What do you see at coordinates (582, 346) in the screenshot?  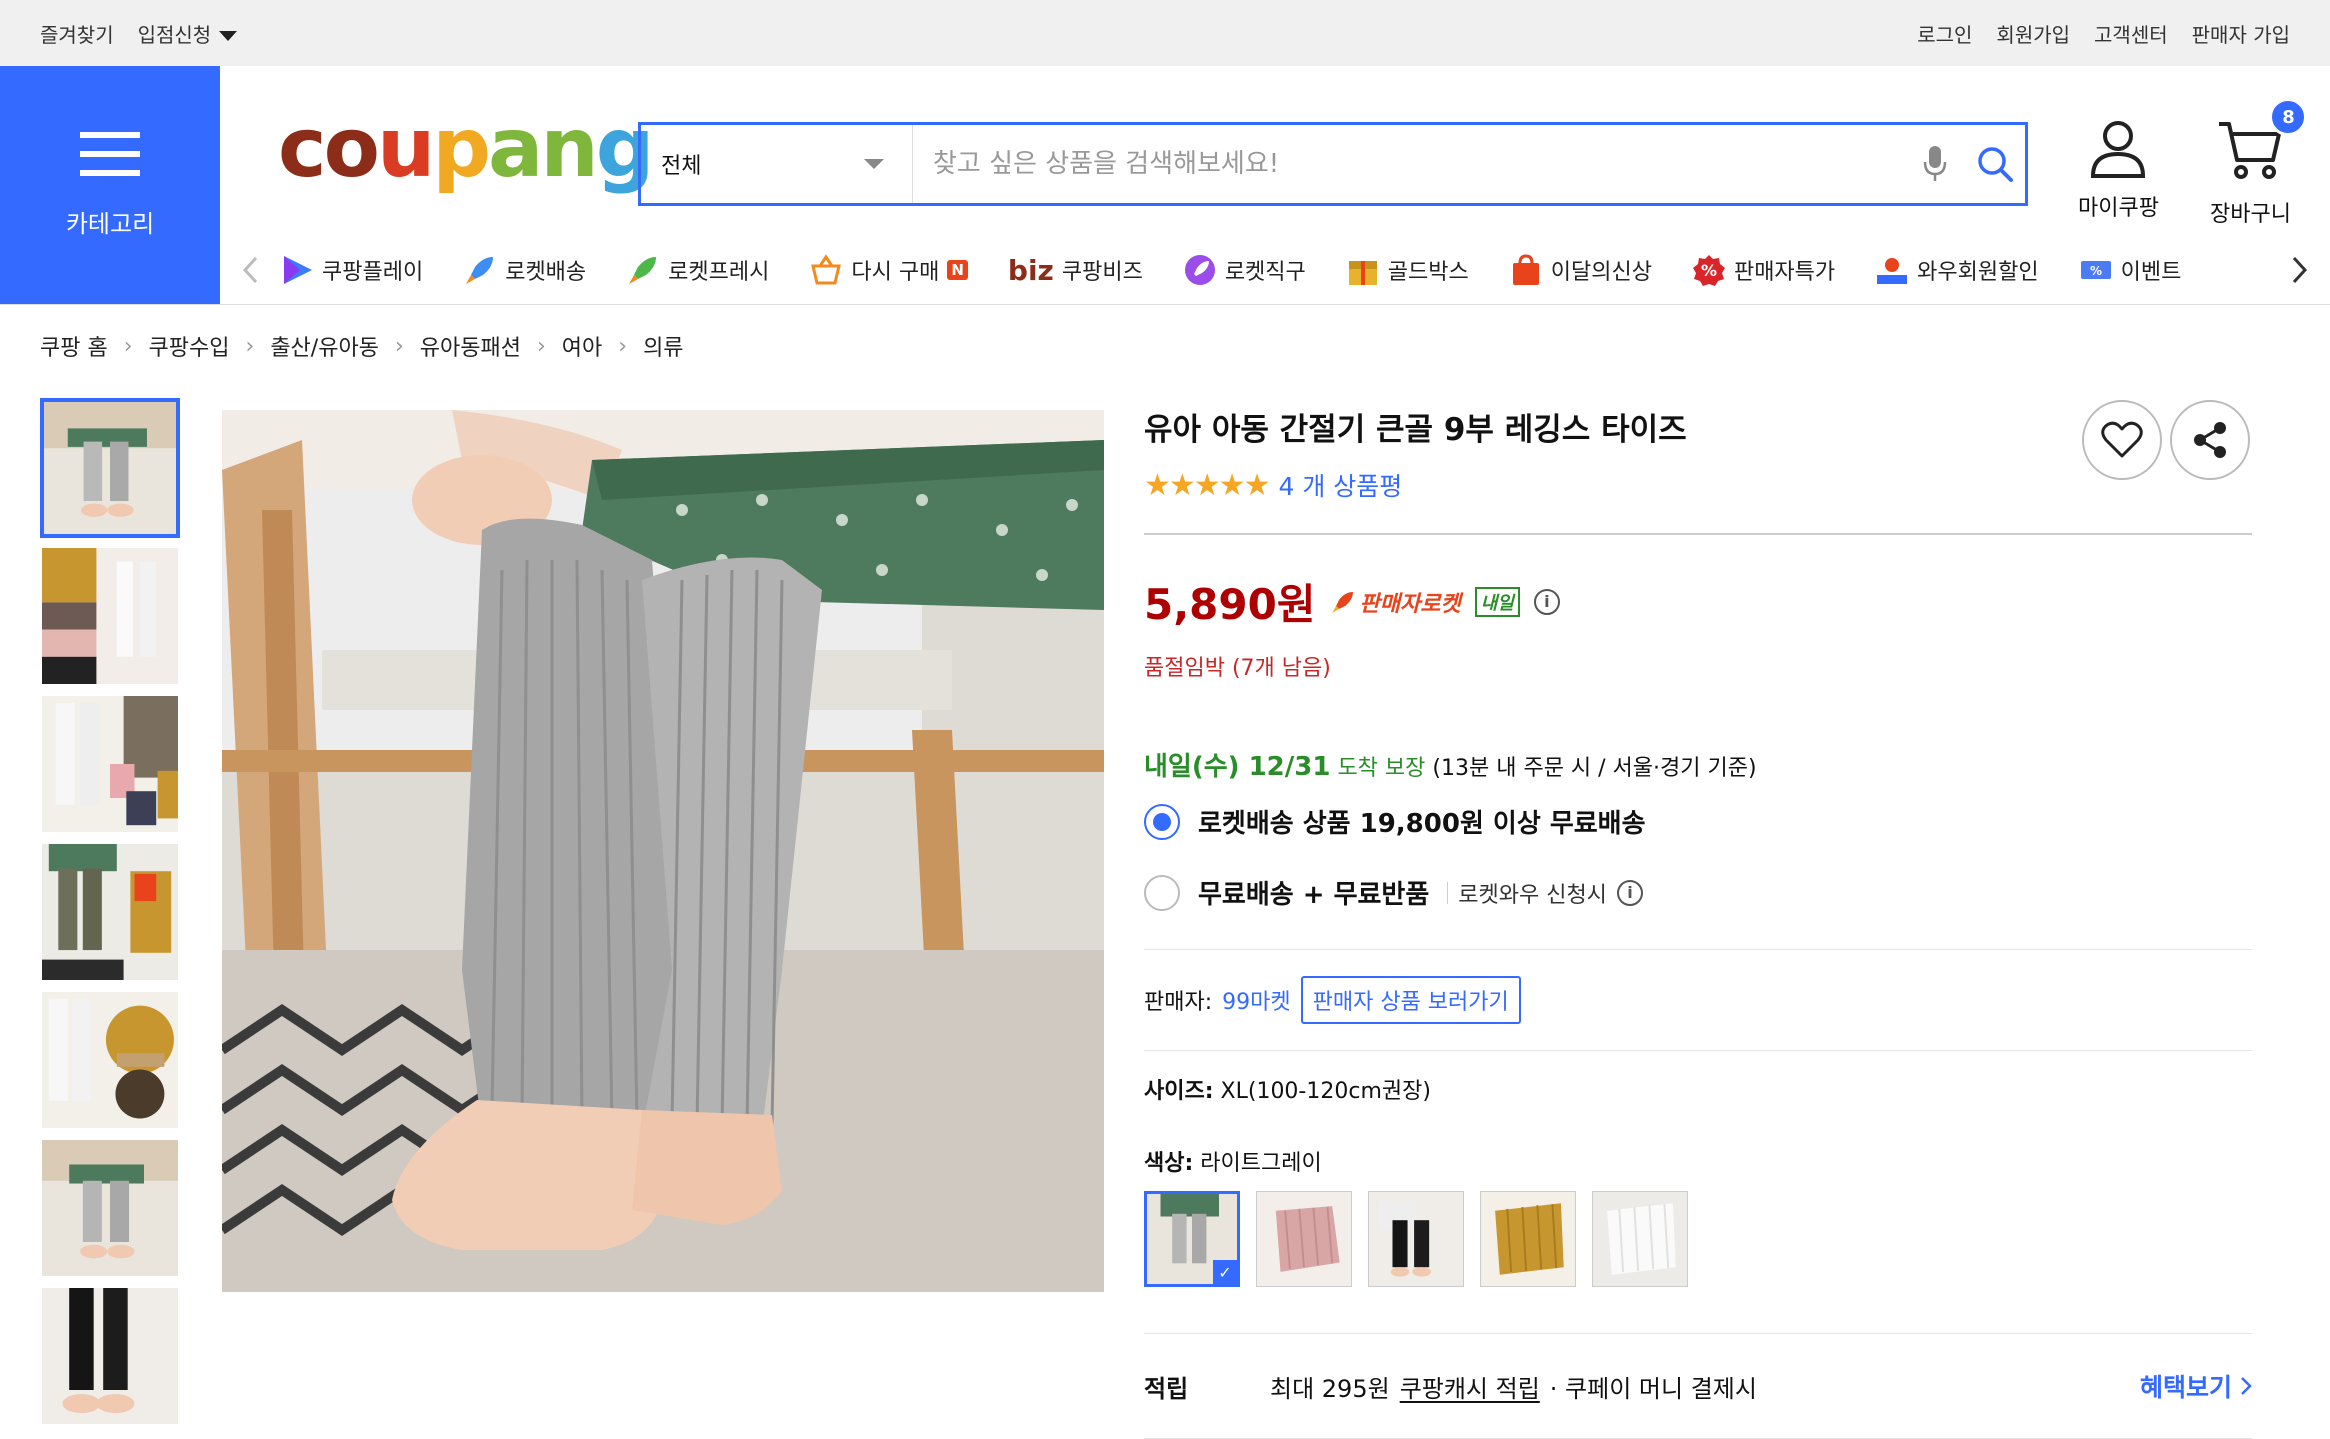 I see `breadcrumb-item: 여아` at bounding box center [582, 346].